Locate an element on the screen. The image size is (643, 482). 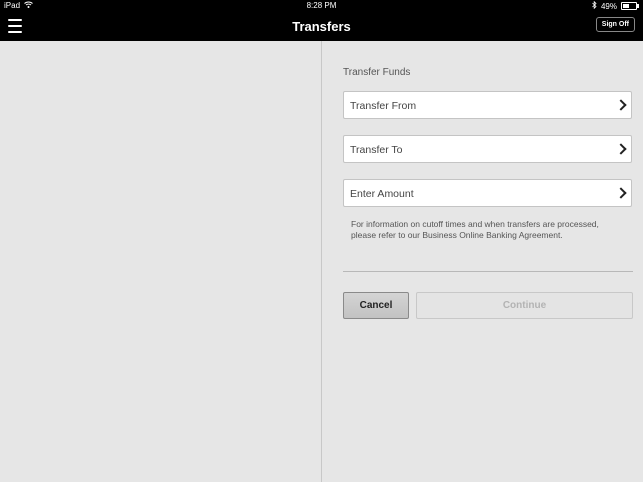
section-title: Transfer Funds is located at coordinates (377, 72).